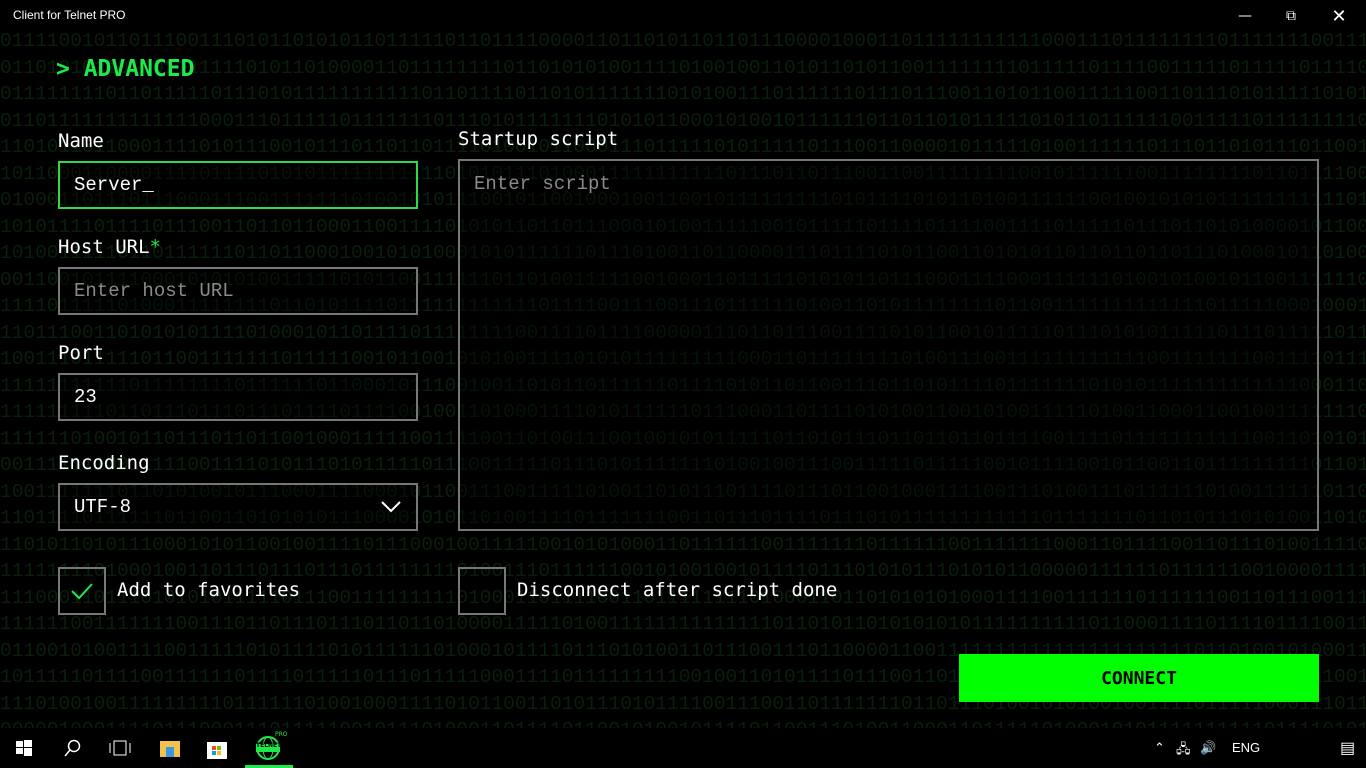 The image size is (1366, 768). I want to click on app-label: TELNET, so click(269, 745).